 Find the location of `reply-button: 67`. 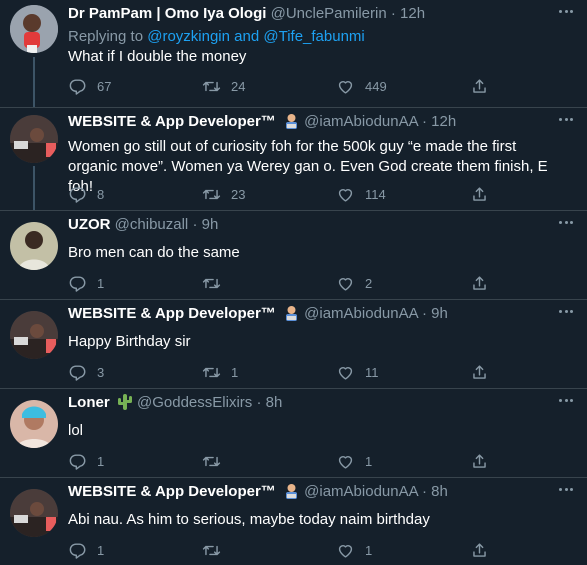

reply-button: 67 is located at coordinates (89, 86).